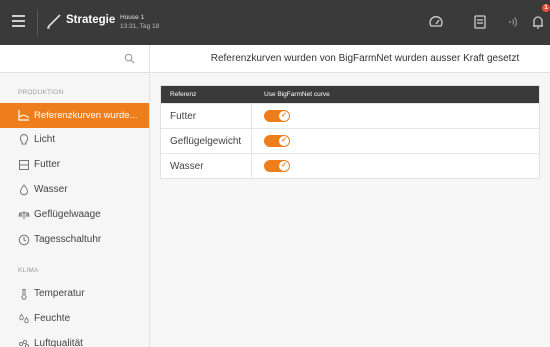  What do you see at coordinates (350, 166) in the screenshot?
I see `table-row: Wasser ✓` at bounding box center [350, 166].